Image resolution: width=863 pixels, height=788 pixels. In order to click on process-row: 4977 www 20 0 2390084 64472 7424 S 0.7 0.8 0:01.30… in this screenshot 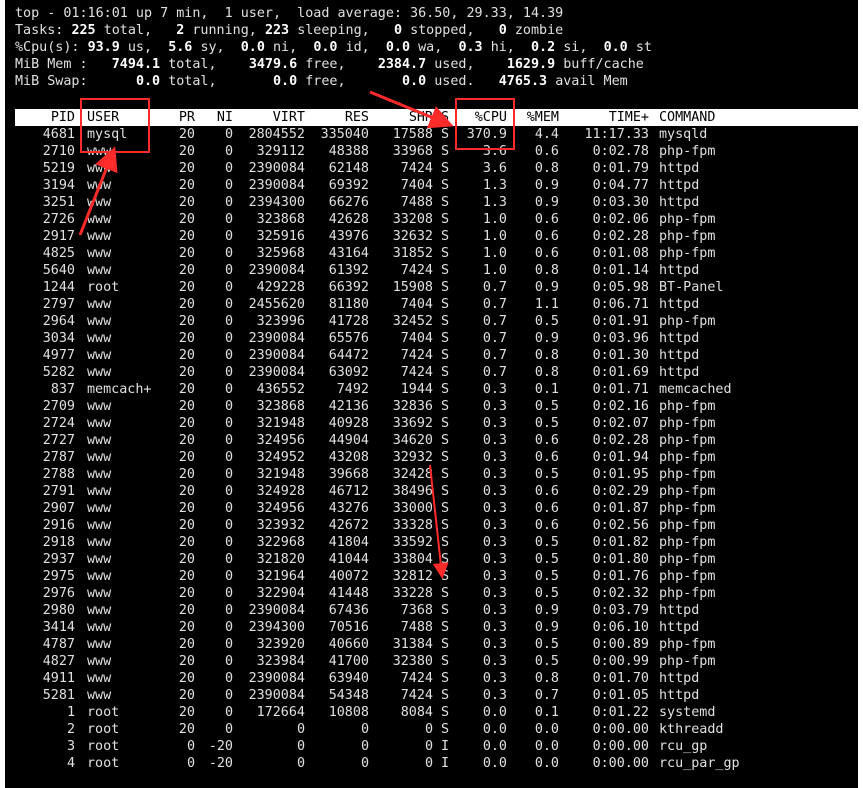, I will do `click(392, 355)`.